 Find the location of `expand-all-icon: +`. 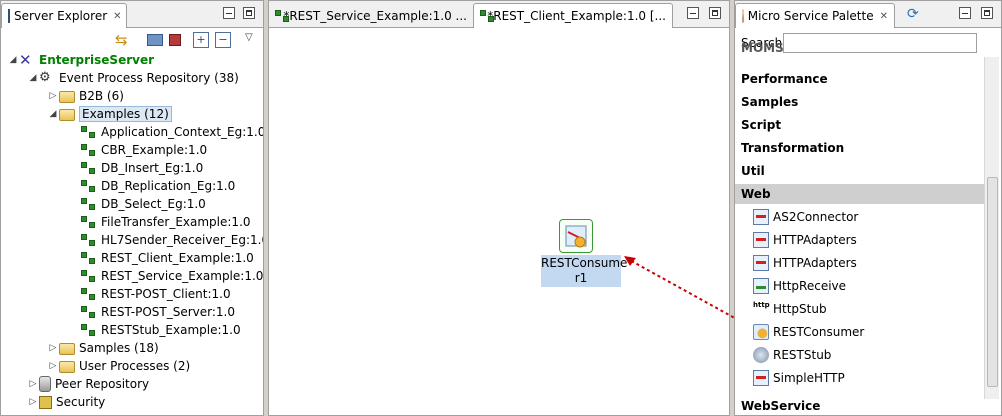

expand-all-icon: + is located at coordinates (201, 40).